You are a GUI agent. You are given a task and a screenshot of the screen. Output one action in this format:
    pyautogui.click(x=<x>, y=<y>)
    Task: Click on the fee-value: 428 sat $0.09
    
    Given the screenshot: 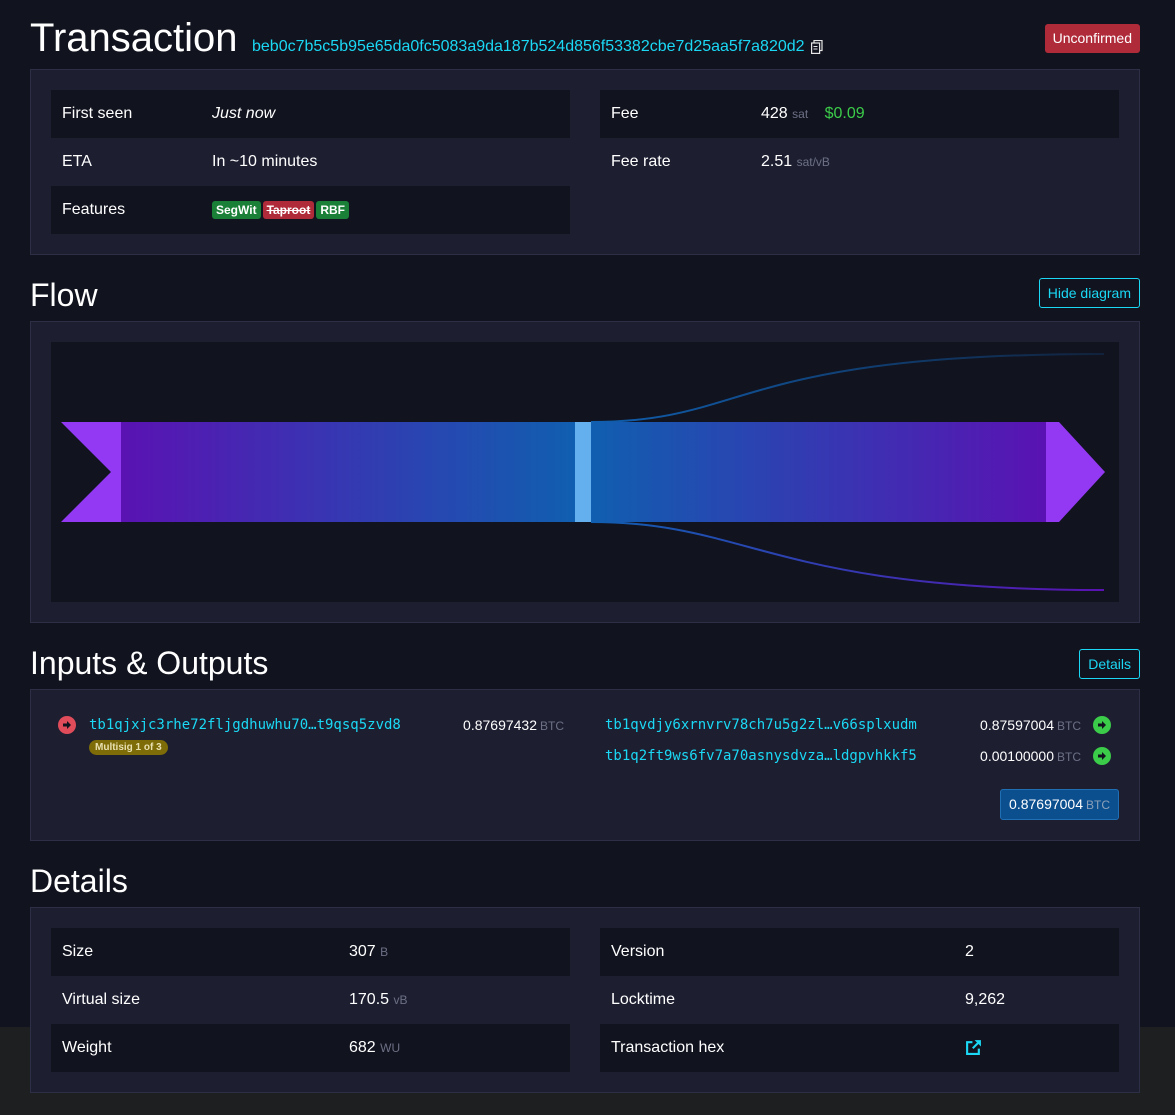 What is the action you would take?
    pyautogui.click(x=934, y=114)
    